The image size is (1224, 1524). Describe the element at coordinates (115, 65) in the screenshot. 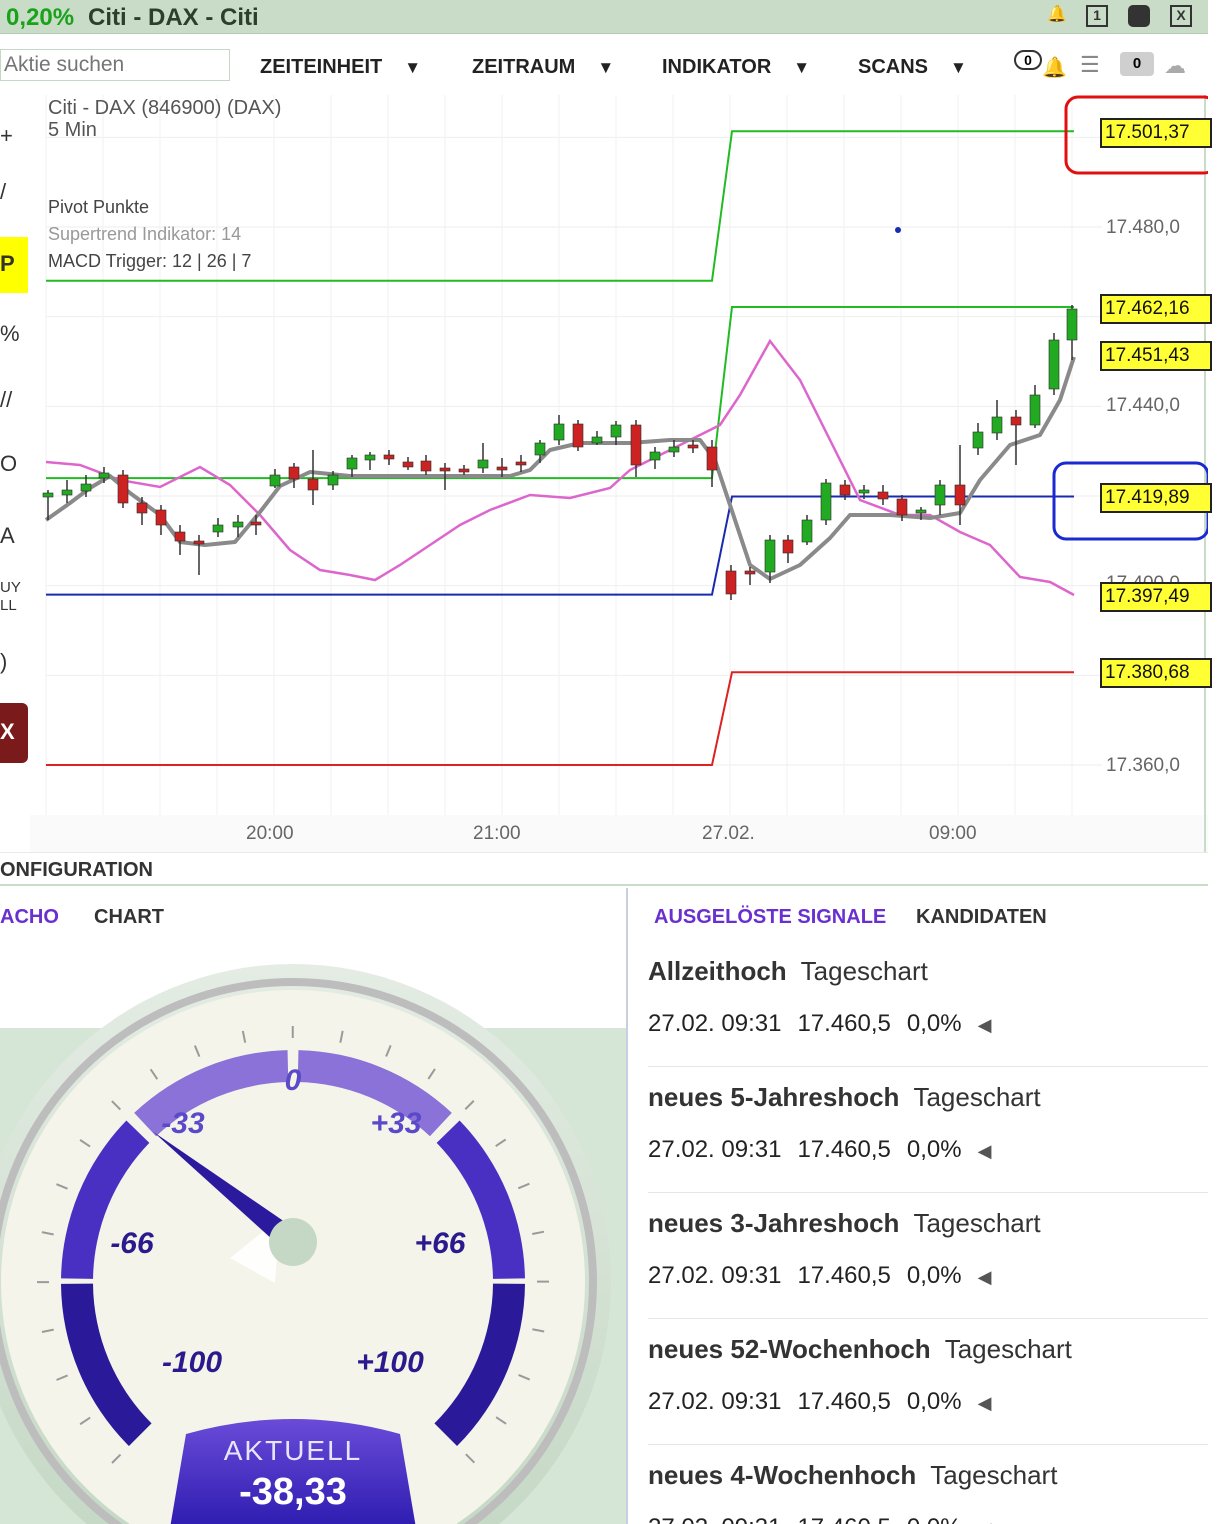

I see `search-input` at that location.